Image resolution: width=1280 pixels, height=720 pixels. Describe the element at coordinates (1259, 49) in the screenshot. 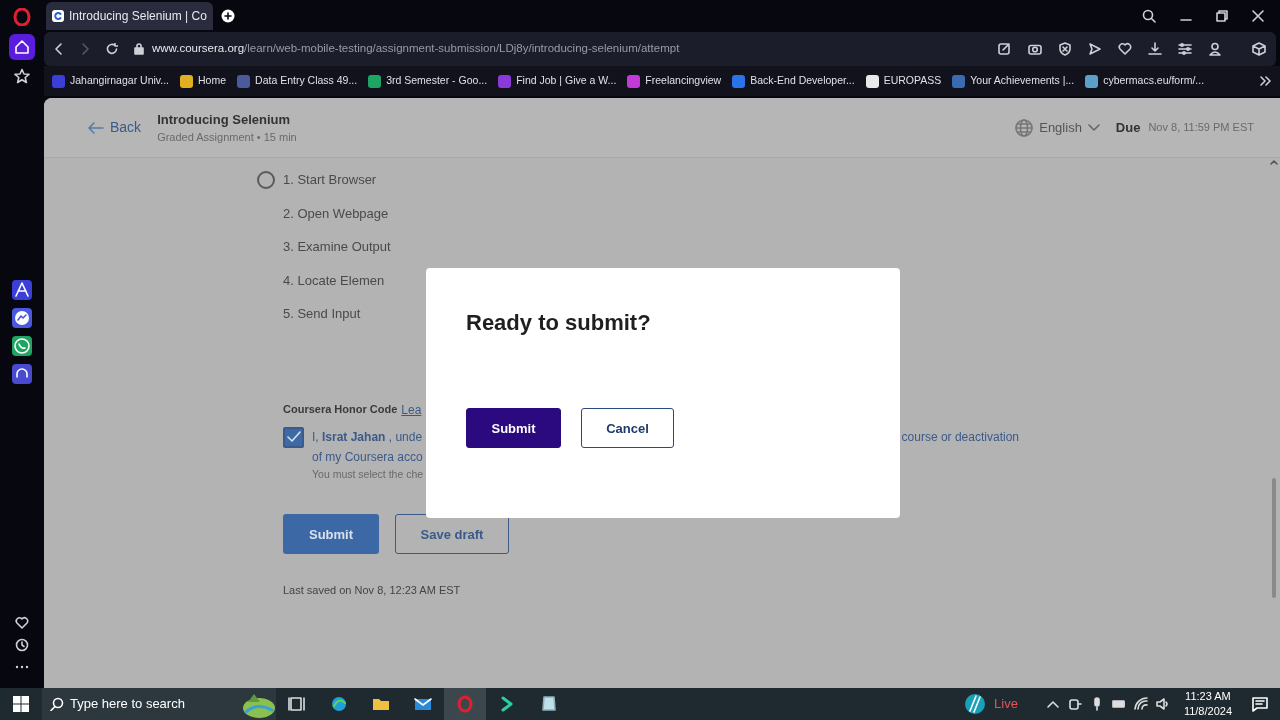

I see `cube-icon` at that location.